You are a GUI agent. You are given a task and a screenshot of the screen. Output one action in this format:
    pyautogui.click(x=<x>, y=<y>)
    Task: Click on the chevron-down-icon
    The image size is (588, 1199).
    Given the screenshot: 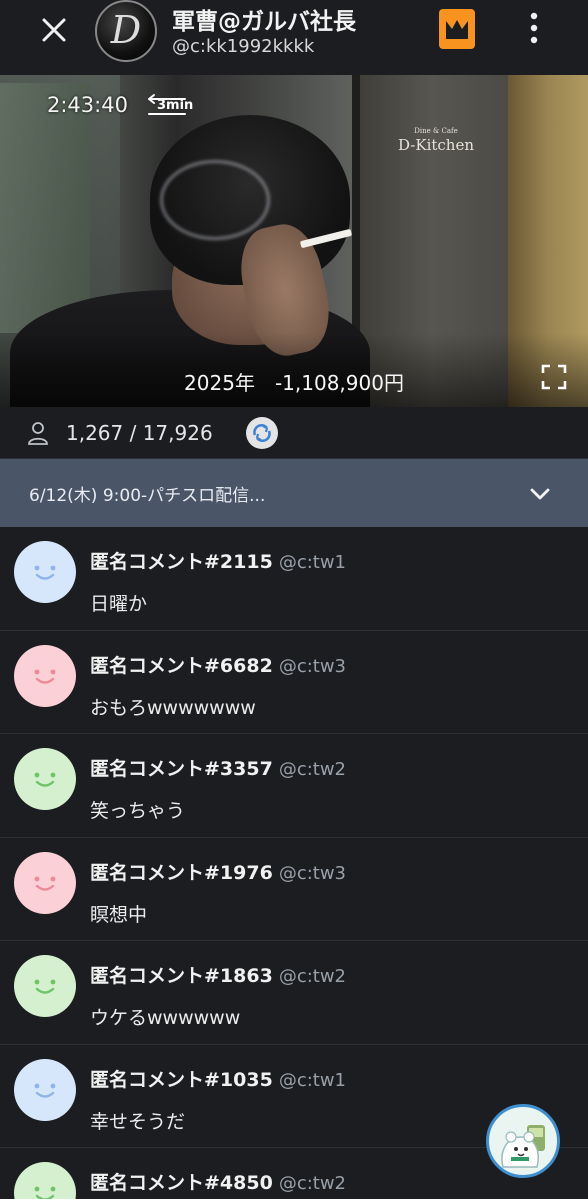 What is the action you would take?
    pyautogui.click(x=540, y=494)
    